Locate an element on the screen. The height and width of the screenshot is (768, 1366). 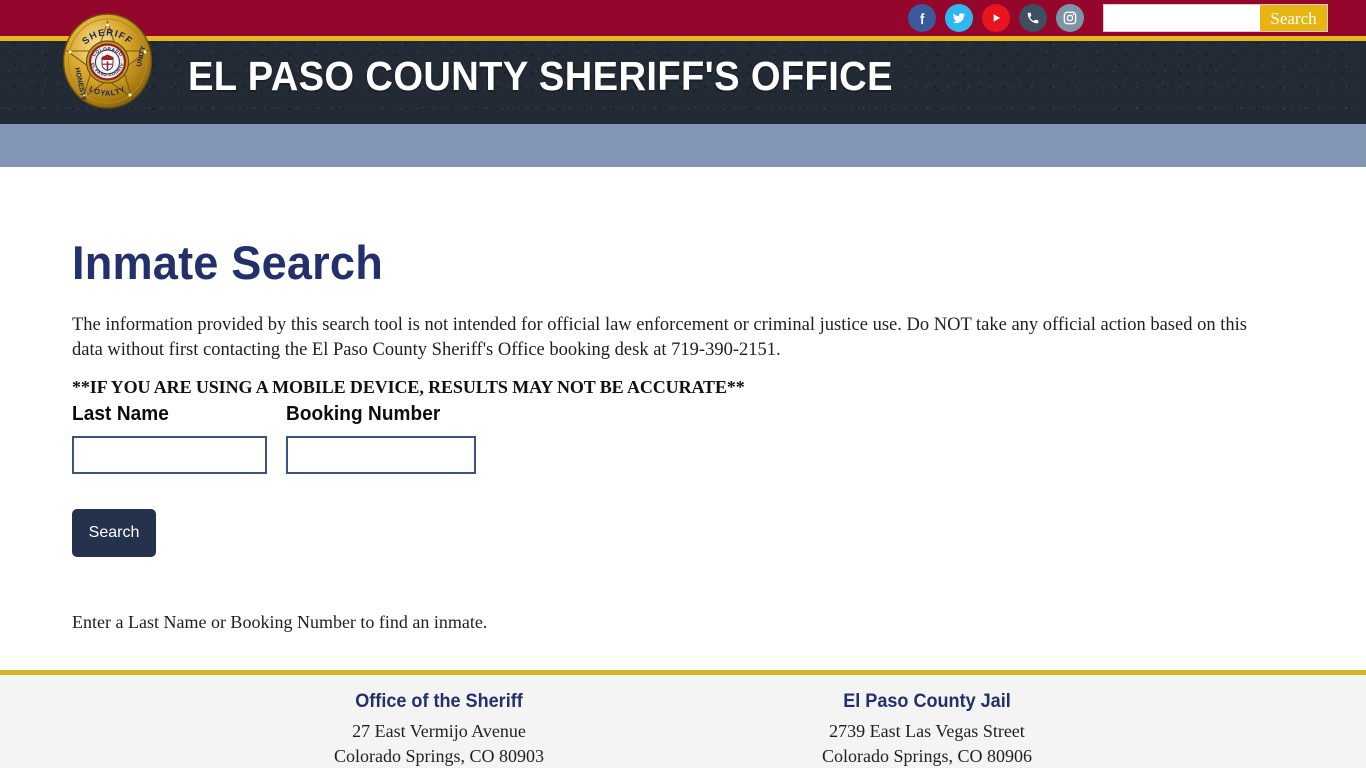
inmate-search-form: Last Name Booking Number is located at coordinates (277, 438).